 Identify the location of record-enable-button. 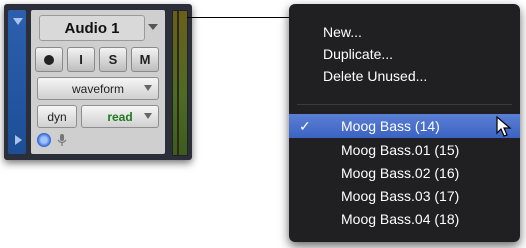
(49, 59).